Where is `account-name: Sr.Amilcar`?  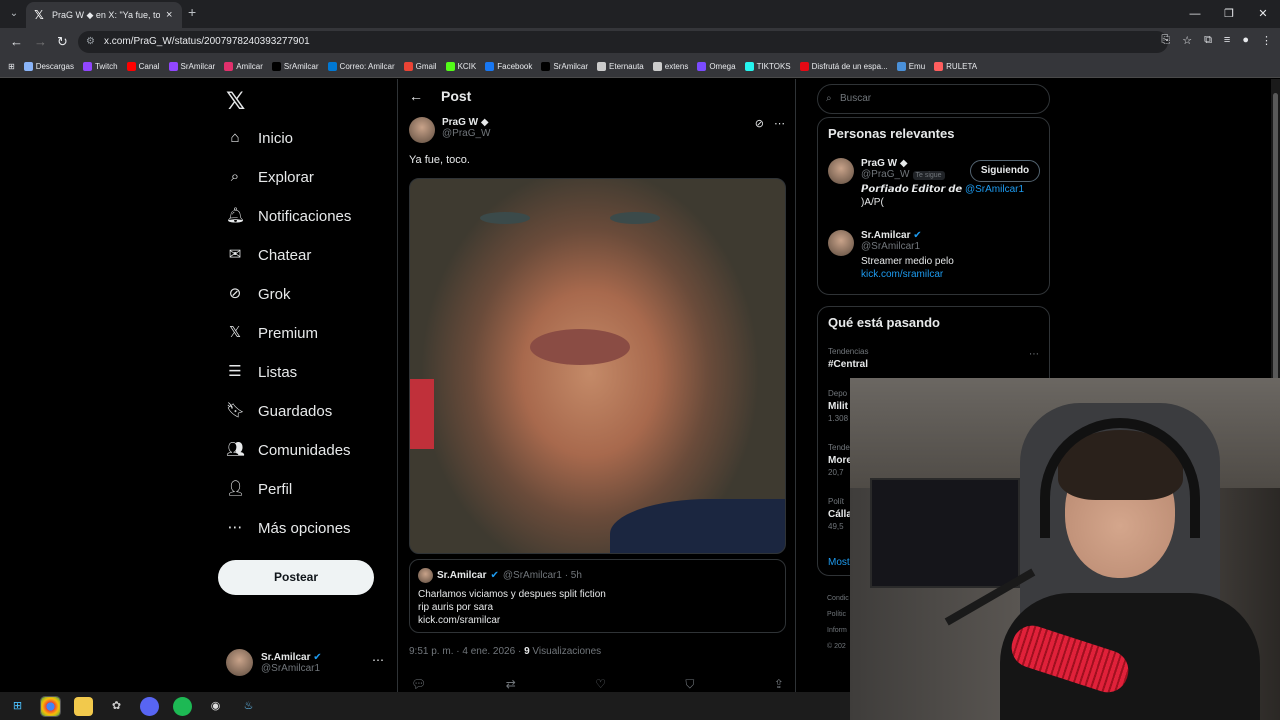
account-name: Sr.Amilcar is located at coordinates (286, 657).